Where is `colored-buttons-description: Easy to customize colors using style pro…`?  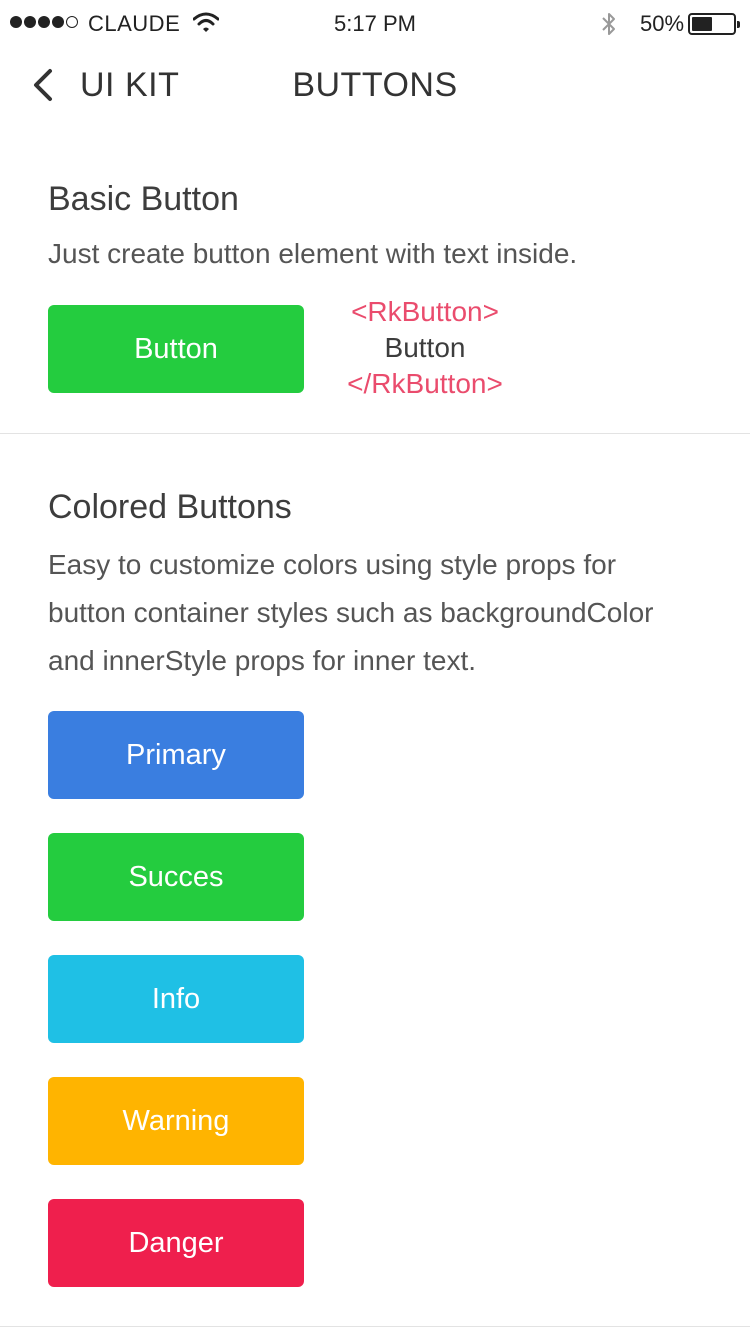 colored-buttons-description: Easy to customize colors using style pro… is located at coordinates (388, 613).